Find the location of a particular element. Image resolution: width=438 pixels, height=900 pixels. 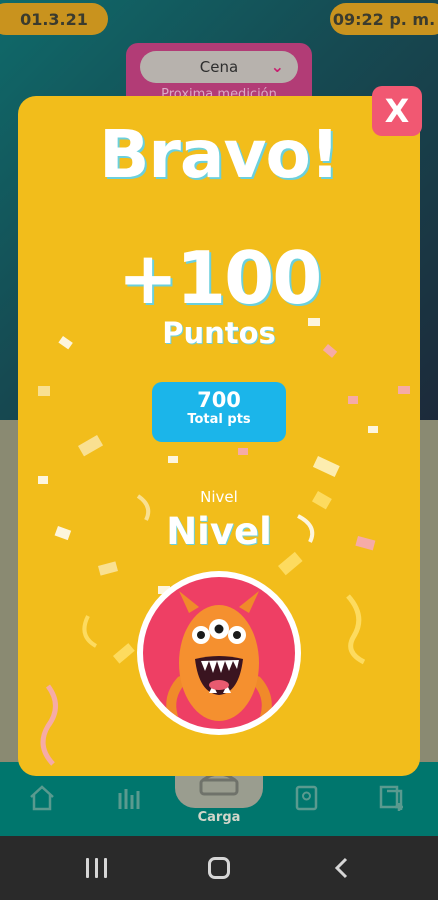

meal-select-value: Cena is located at coordinates (219, 67).